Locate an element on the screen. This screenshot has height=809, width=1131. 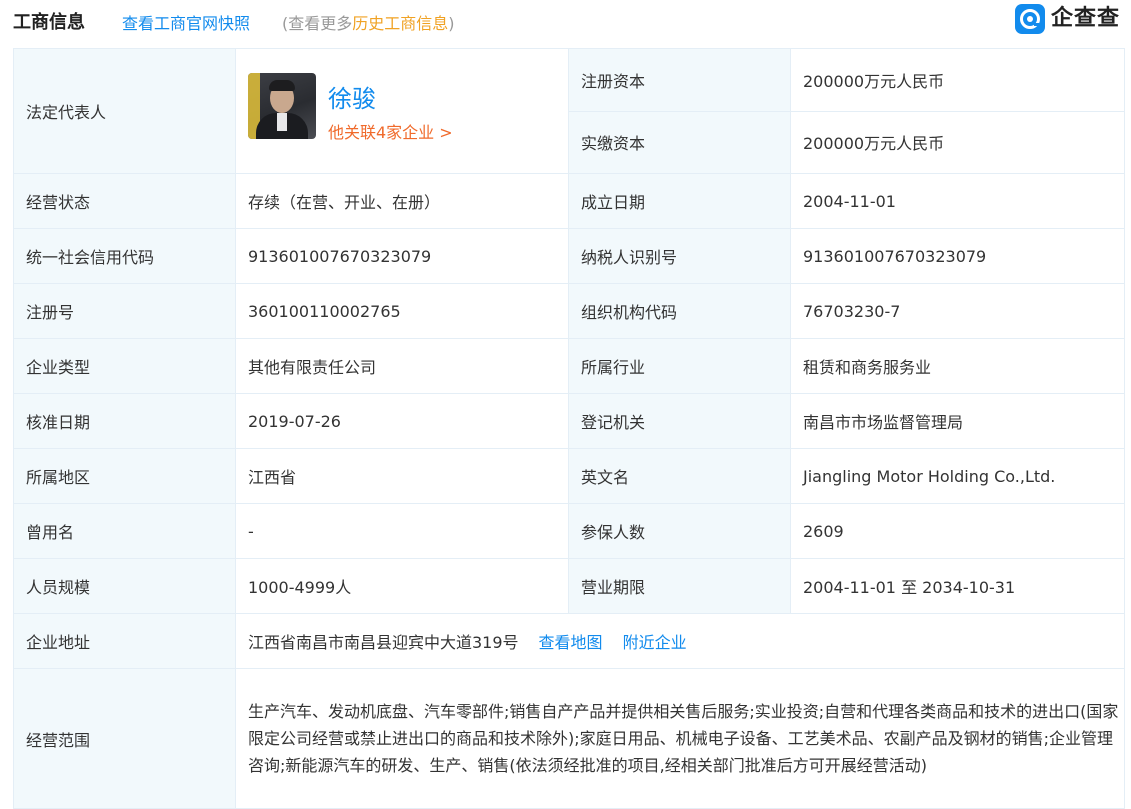
region-label: 所属地区 is located at coordinates (124, 476).